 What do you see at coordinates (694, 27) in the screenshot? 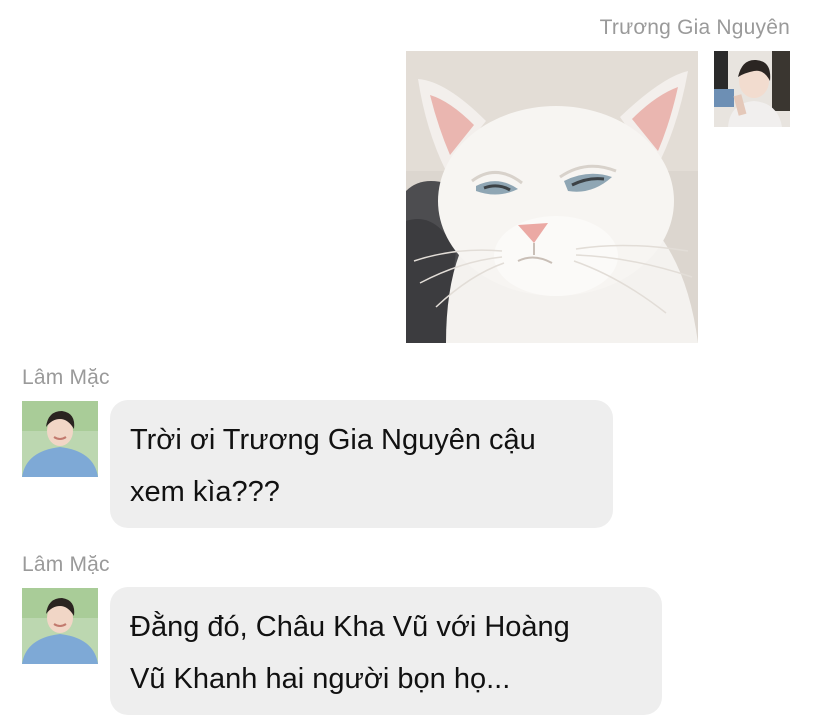
I see `sender-name: Trương Gia Nguyên` at bounding box center [694, 27].